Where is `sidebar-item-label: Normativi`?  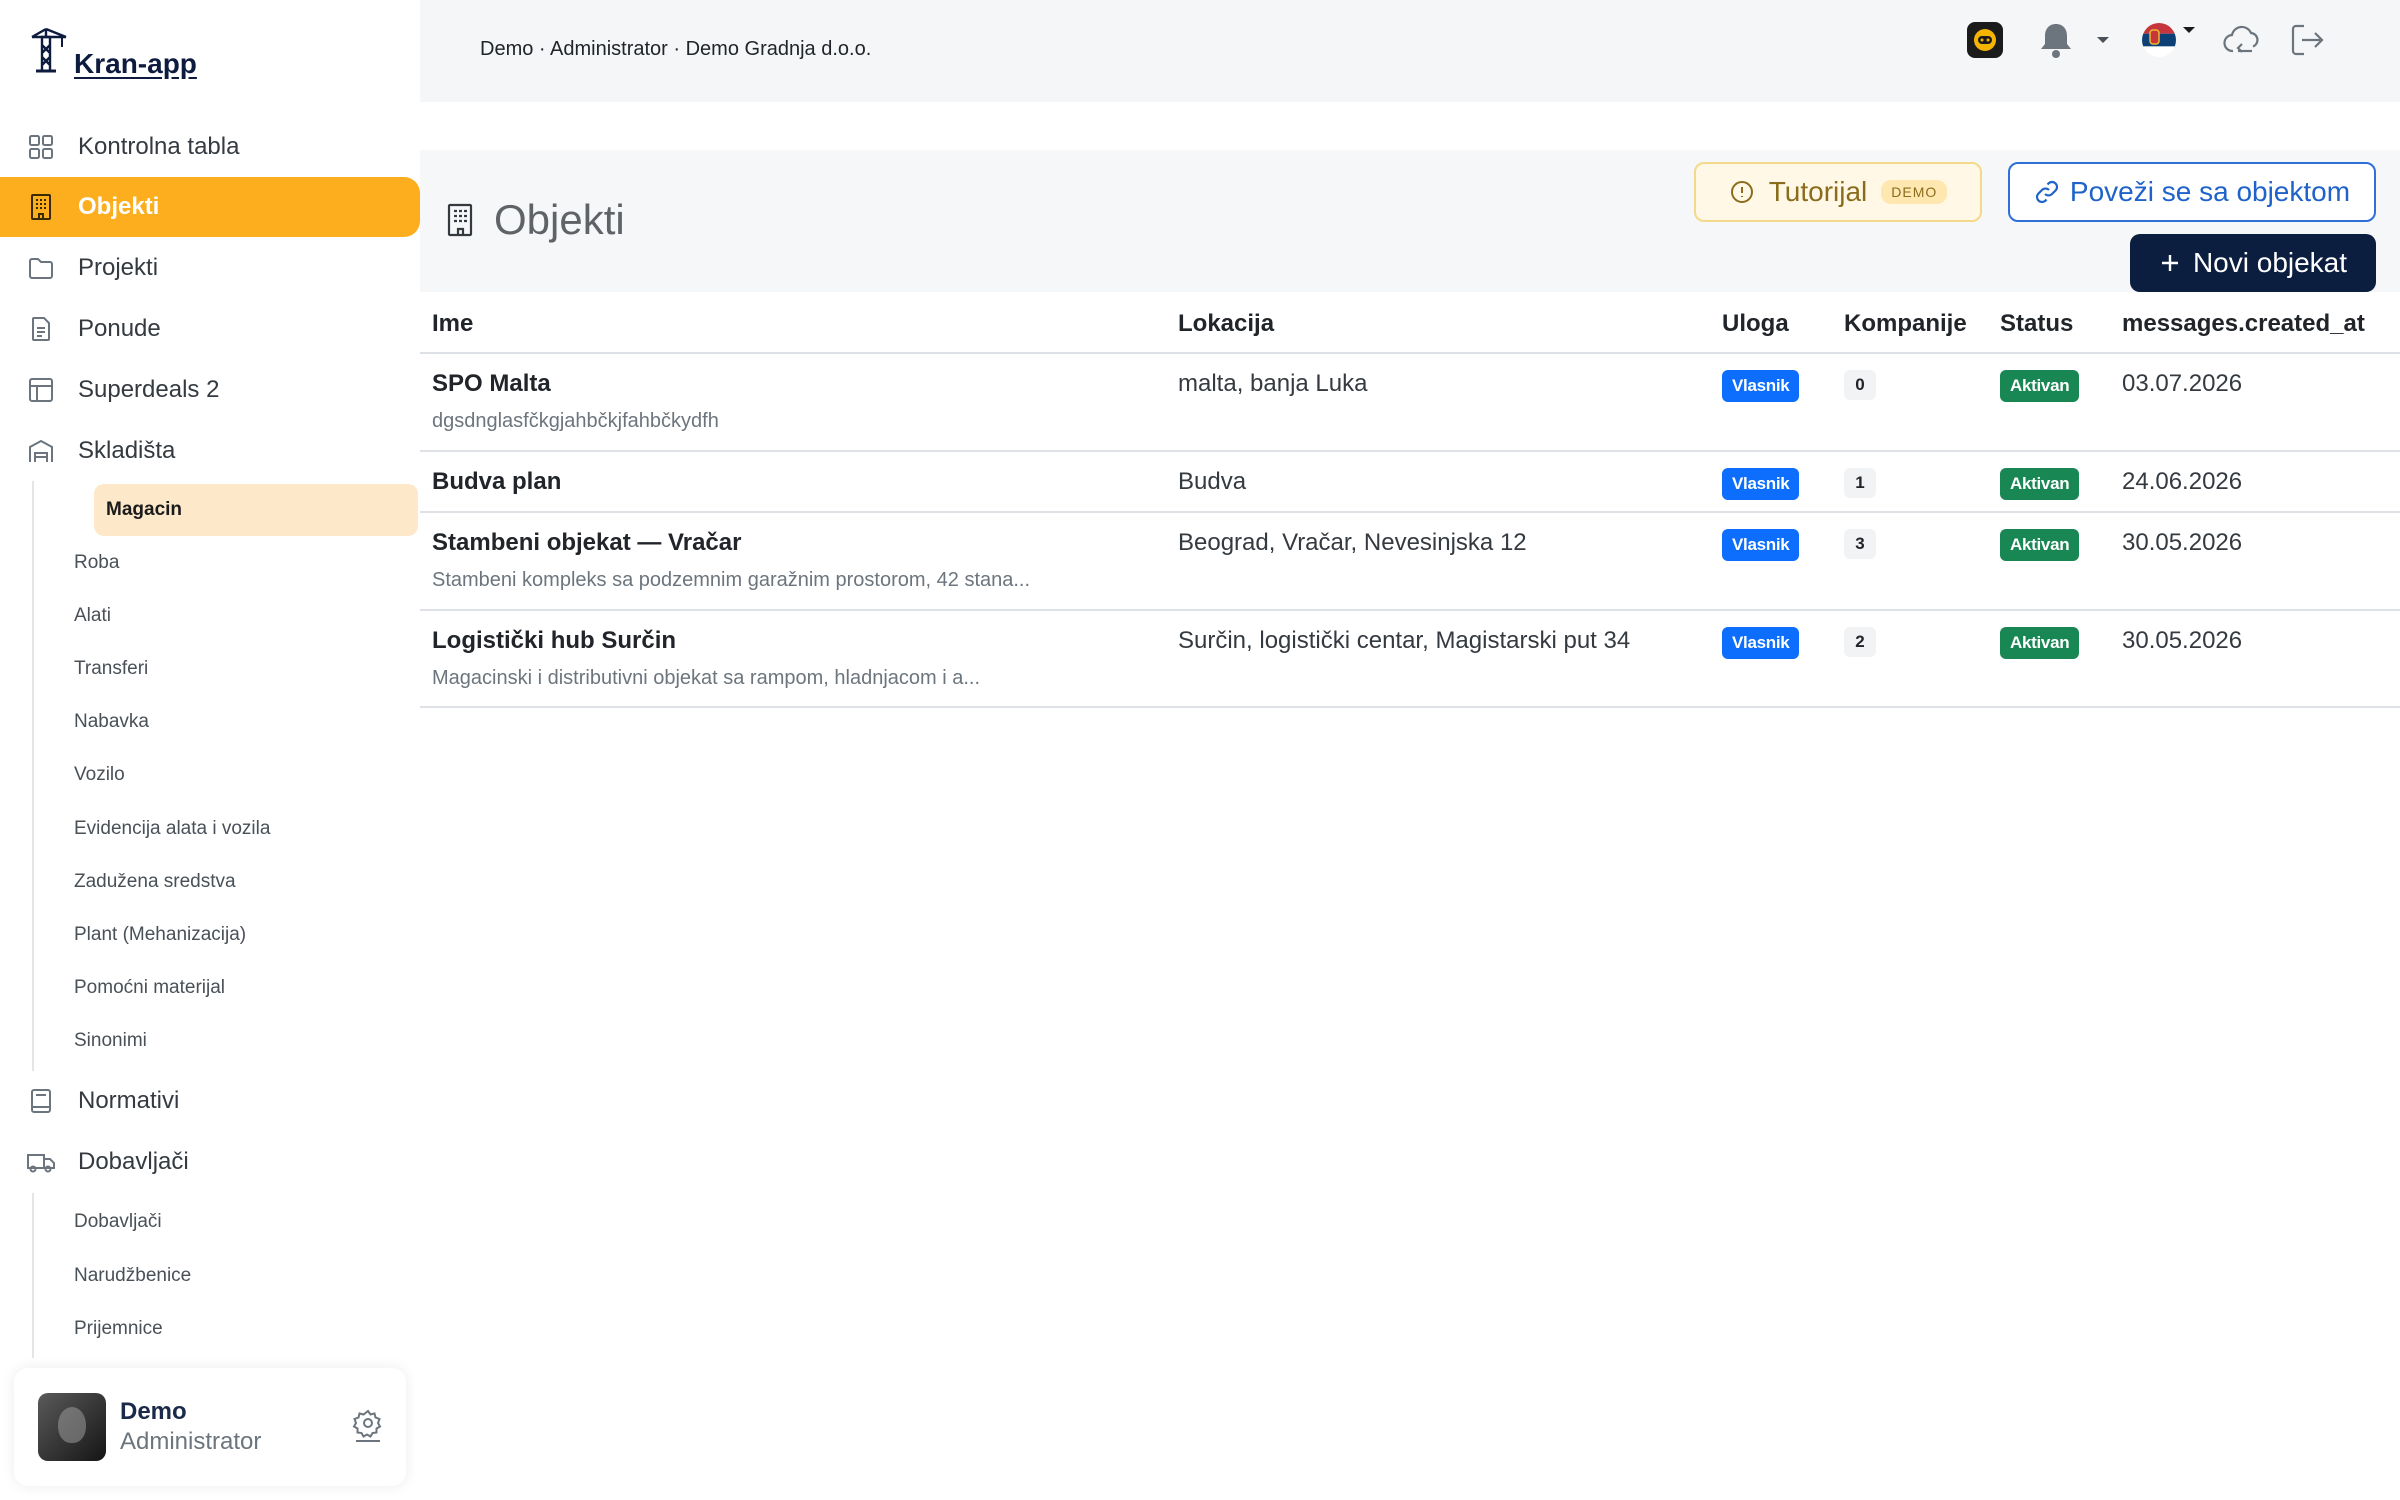 sidebar-item-label: Normativi is located at coordinates (129, 1101).